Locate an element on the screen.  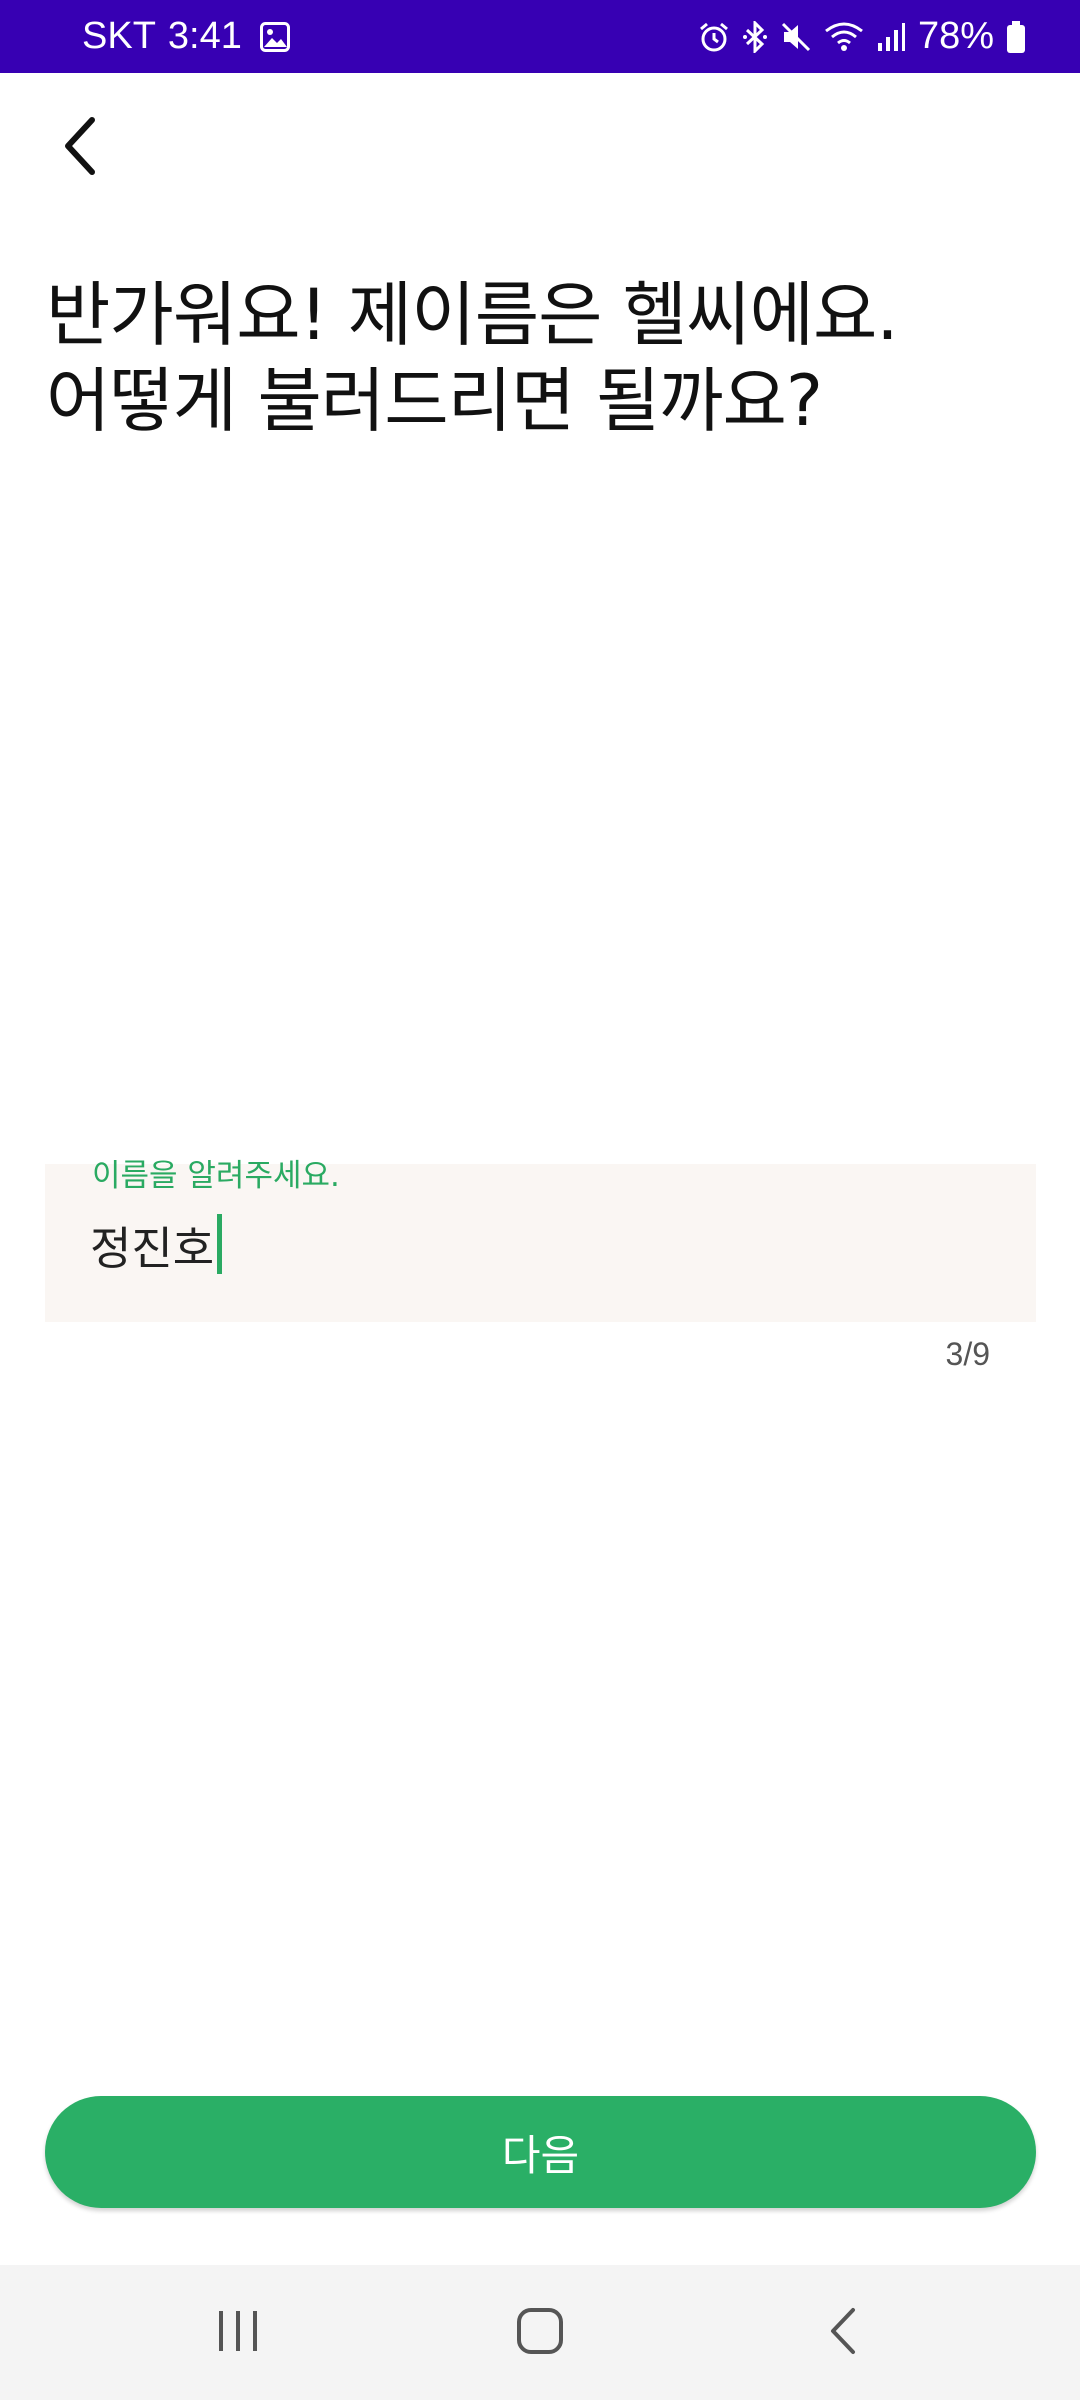
bluetooth-icon is located at coordinates (755, 36).